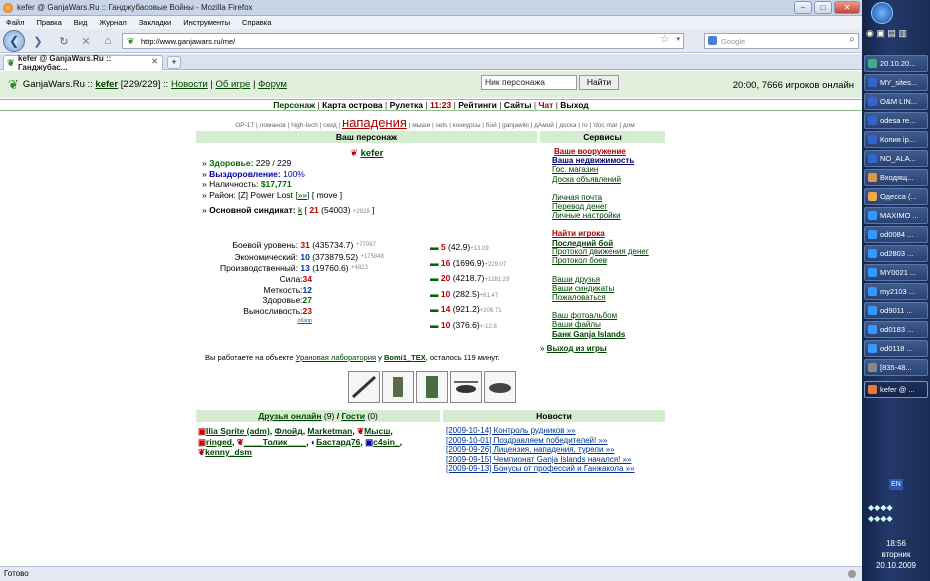 This screenshot has height=581, width=930. What do you see at coordinates (233, 84) in the screenshot?
I see `about-link: Об игре` at bounding box center [233, 84].